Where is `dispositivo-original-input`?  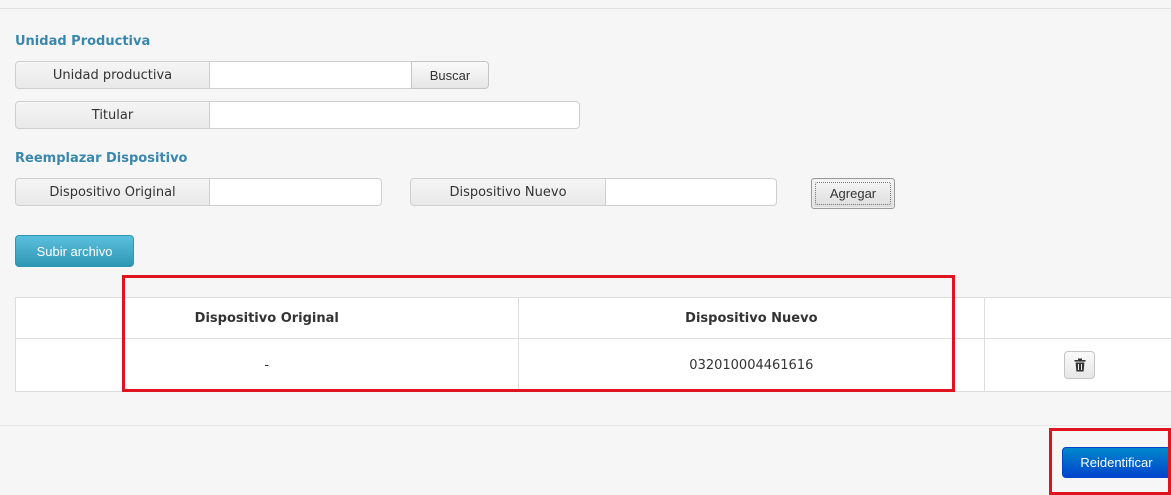 dispositivo-original-input is located at coordinates (295, 192).